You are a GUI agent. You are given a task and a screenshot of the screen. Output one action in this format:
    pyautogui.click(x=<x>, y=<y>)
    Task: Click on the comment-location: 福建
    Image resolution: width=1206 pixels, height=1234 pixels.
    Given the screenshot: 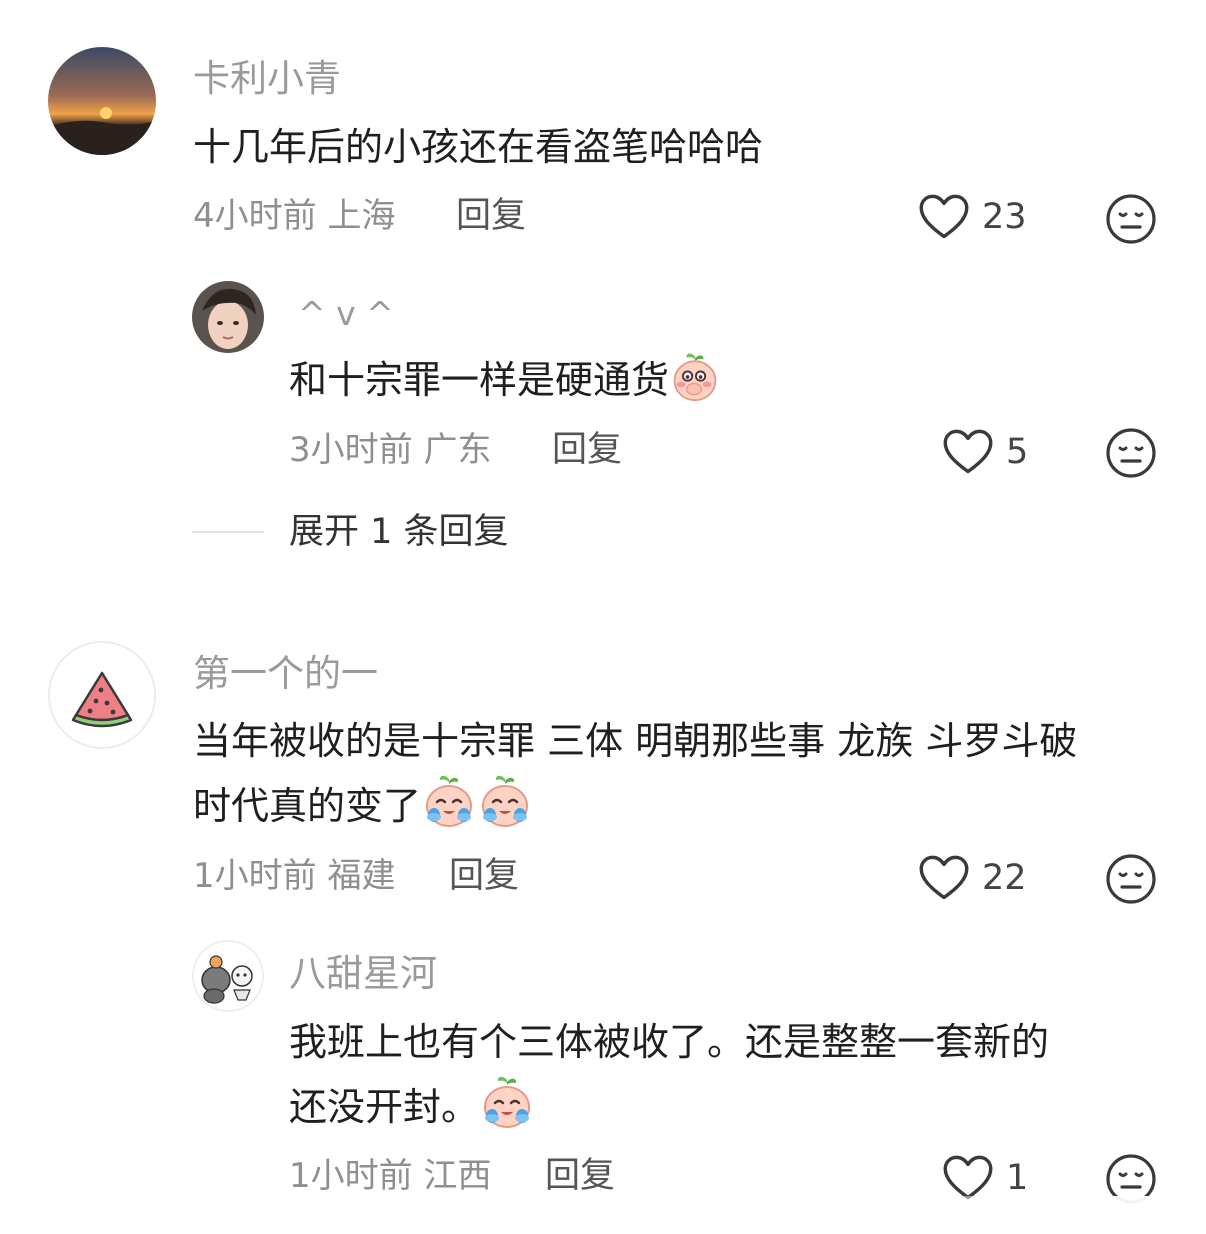 What is the action you would take?
    pyautogui.click(x=361, y=876)
    